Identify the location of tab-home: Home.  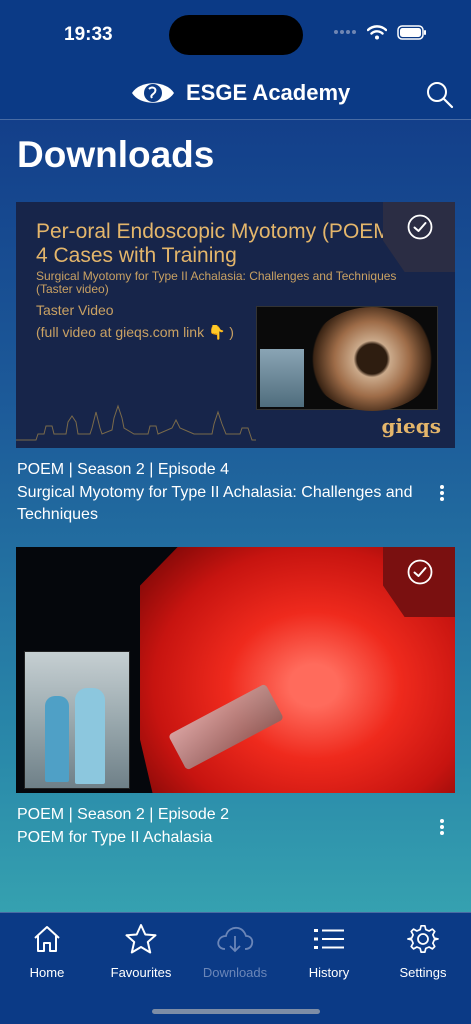
(47, 958).